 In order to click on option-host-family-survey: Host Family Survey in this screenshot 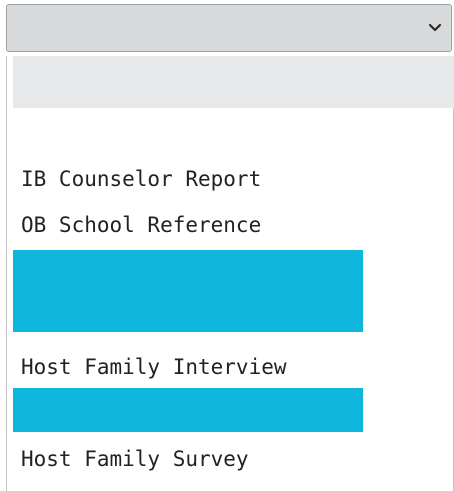, I will do `click(131, 459)`.